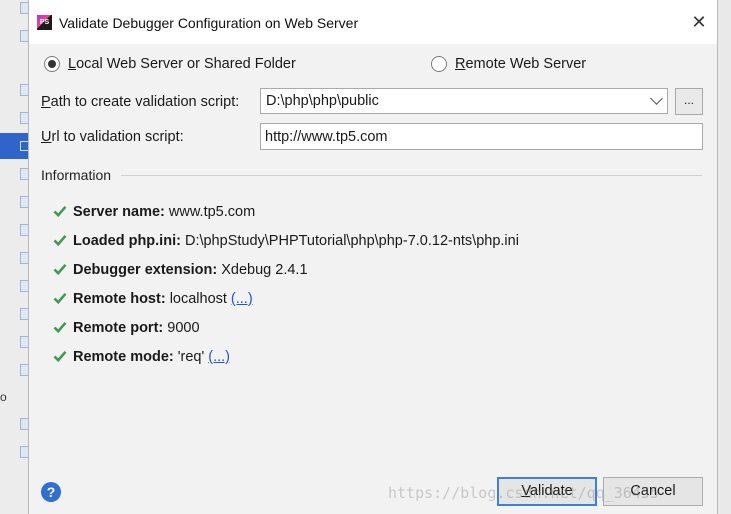  I want to click on tree-selected-row, so click(14, 146).